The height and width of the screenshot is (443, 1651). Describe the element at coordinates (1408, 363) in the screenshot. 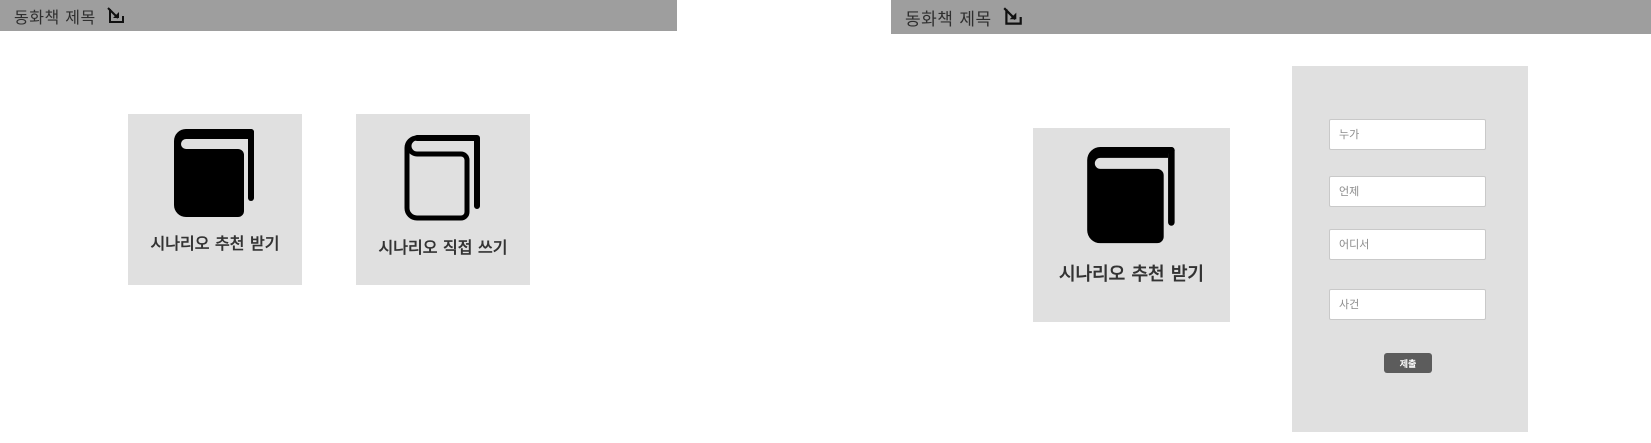

I see `submit-button: 제출` at that location.